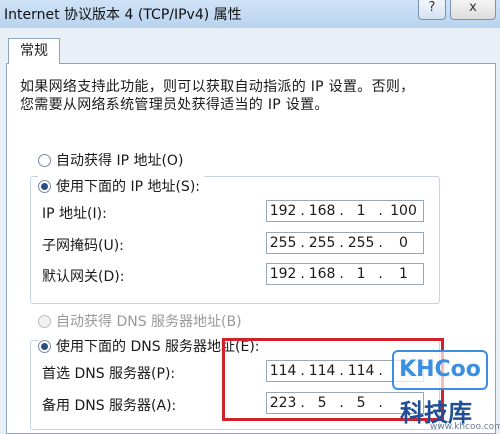  Describe the element at coordinates (44, 321) in the screenshot. I see `radio-button-disabled-icon` at that location.